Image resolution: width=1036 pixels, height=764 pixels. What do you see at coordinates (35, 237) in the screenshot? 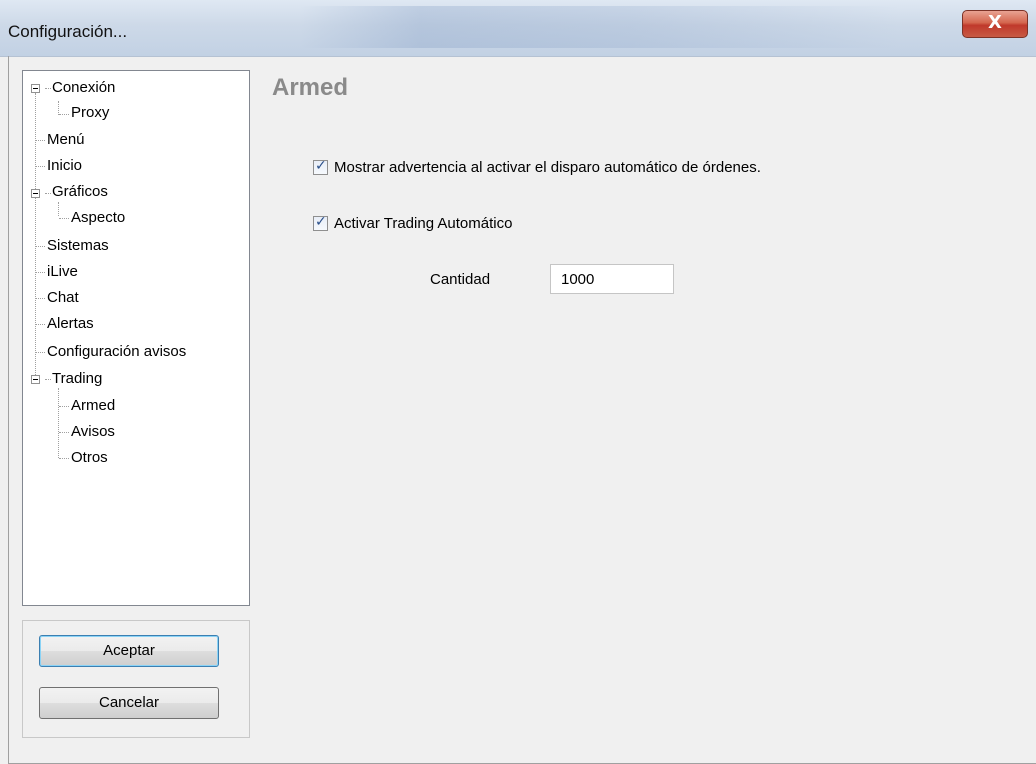
I see `tree-root-line` at bounding box center [35, 237].